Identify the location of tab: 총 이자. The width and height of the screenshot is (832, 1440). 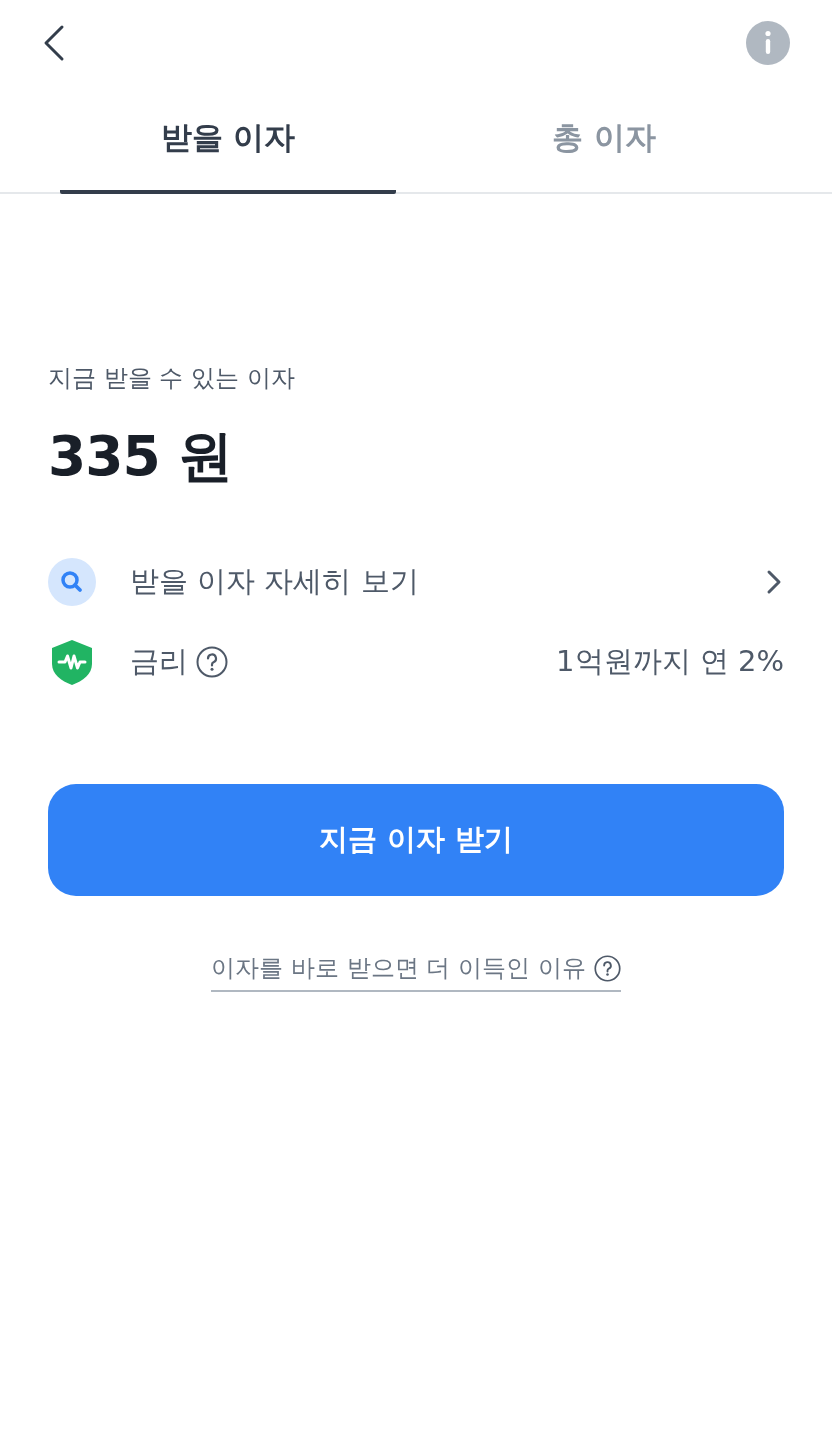
(604, 140).